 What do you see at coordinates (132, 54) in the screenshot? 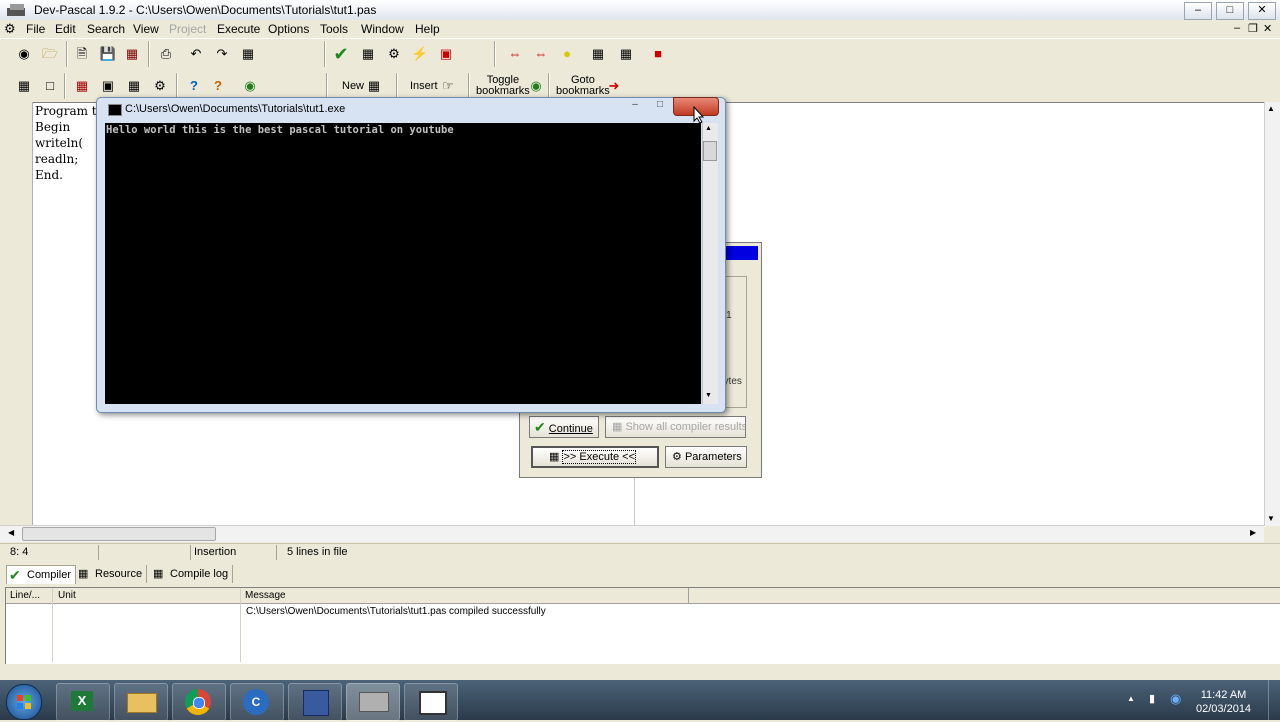
I see `save-all-icon: ▦` at bounding box center [132, 54].